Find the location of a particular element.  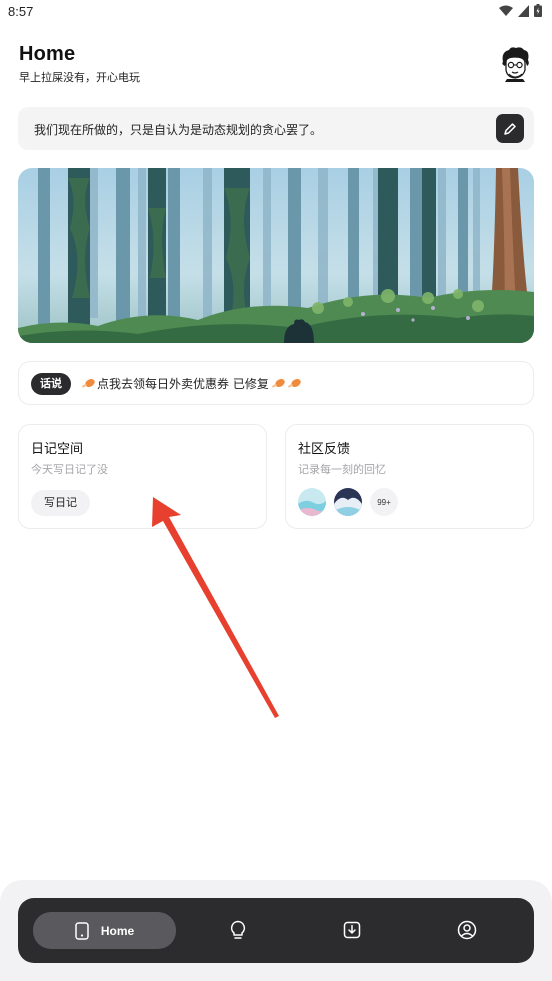

announcement-bar: 话说 点我去领每日外卖优惠券 已修复 is located at coordinates (276, 383).